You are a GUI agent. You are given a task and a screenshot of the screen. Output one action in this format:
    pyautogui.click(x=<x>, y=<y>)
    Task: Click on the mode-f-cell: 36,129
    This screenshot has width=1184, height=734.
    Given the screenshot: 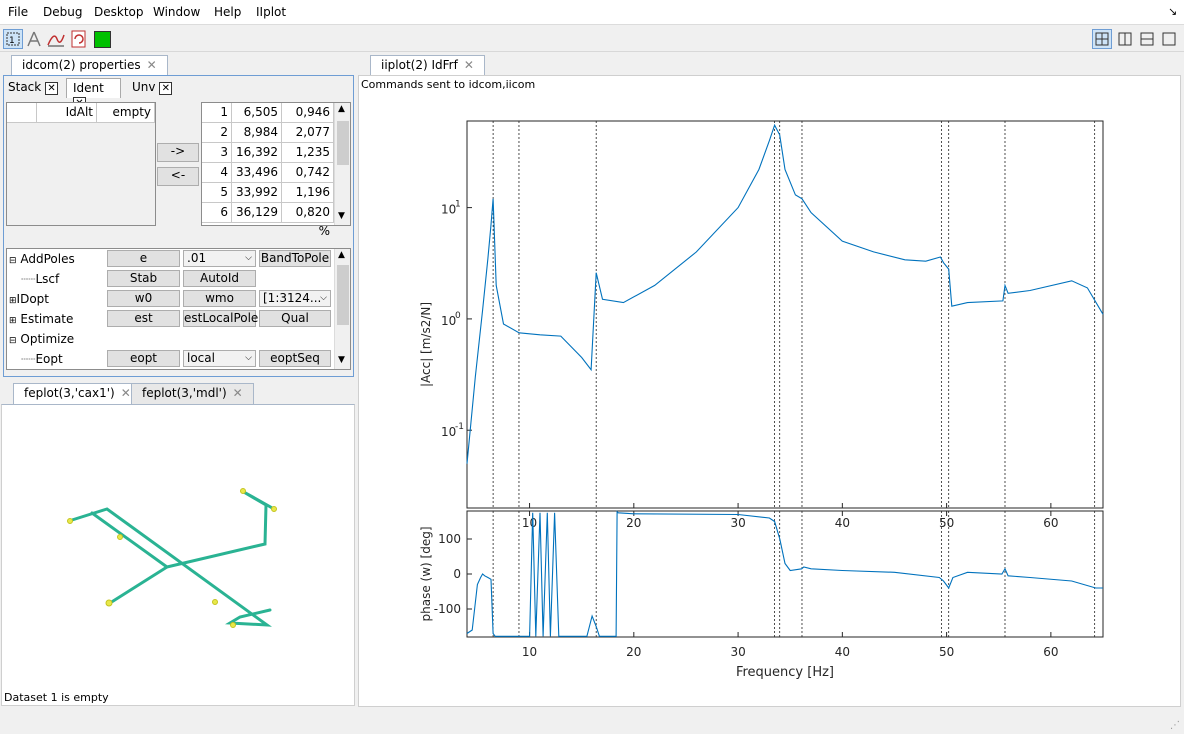 What is the action you would take?
    pyautogui.click(x=257, y=213)
    